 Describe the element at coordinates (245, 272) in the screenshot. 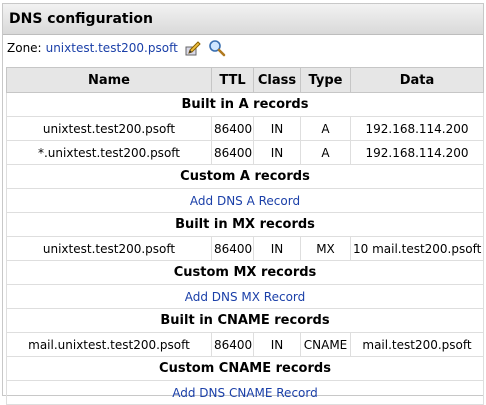

I see `section-title-custom-mx: Custom MX records` at that location.